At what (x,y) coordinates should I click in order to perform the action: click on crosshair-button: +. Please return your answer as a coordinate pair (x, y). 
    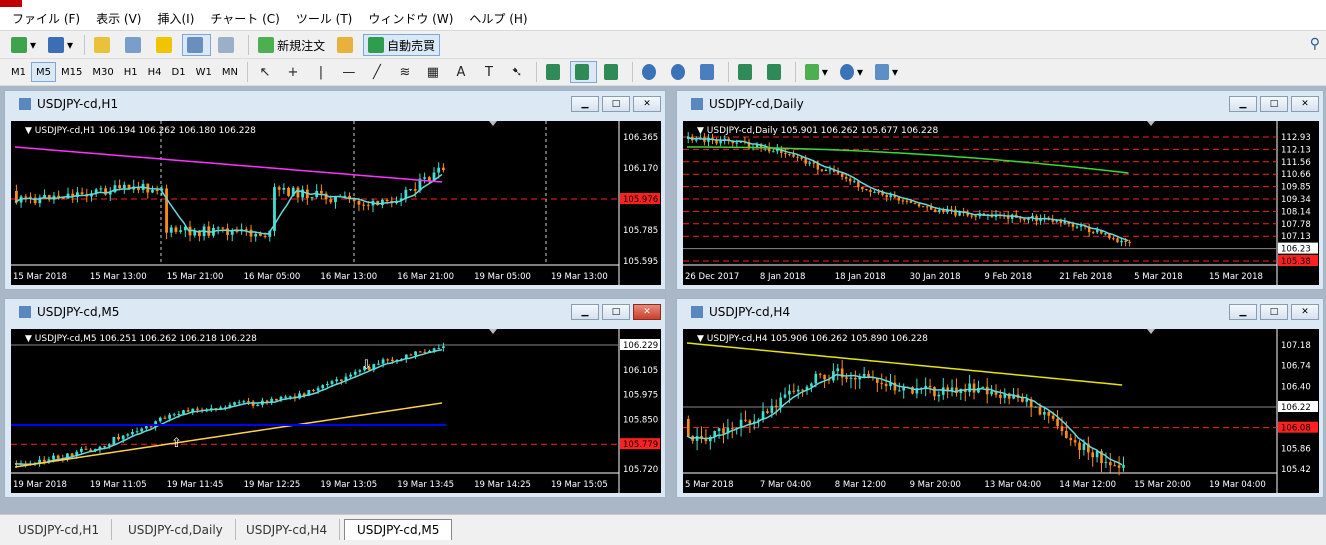
    Looking at the image, I should click on (293, 72).